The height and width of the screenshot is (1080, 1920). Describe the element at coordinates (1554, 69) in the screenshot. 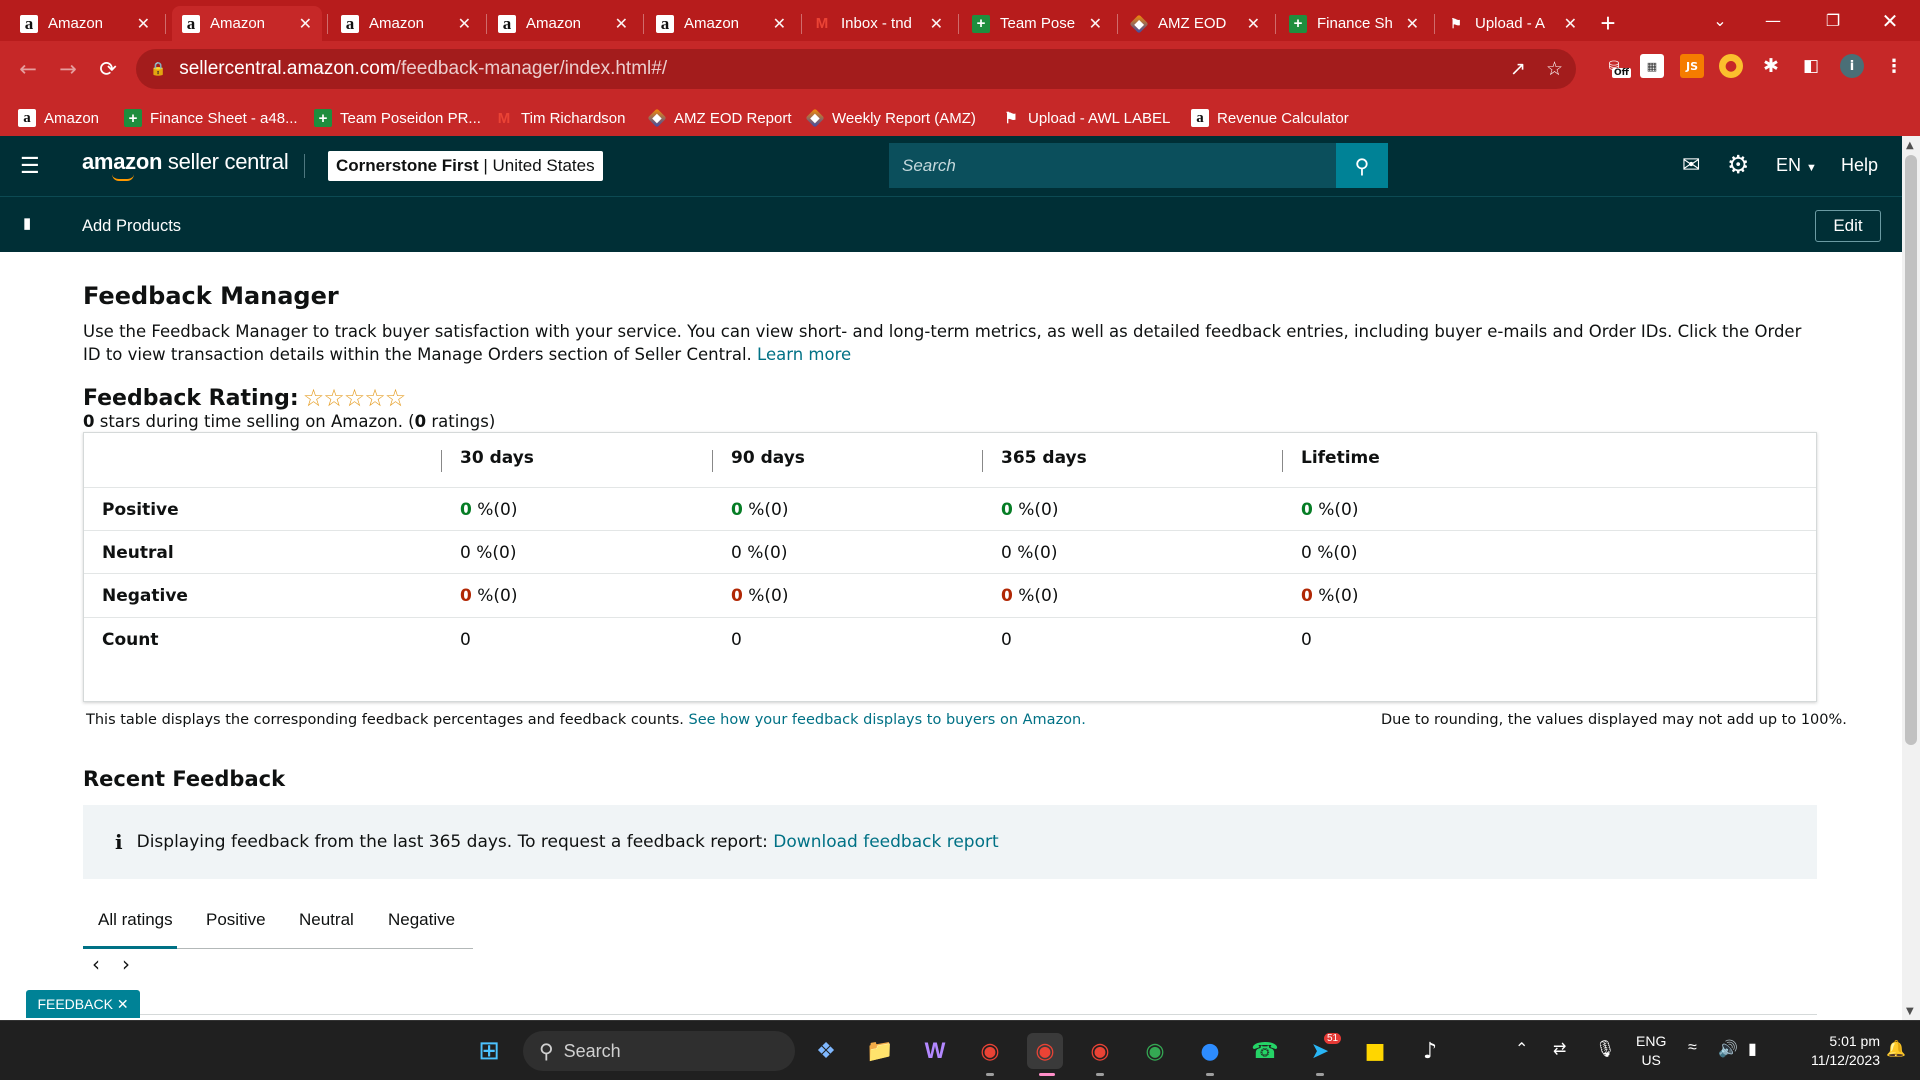

I see `bookmark-star-icon: ☆` at that location.